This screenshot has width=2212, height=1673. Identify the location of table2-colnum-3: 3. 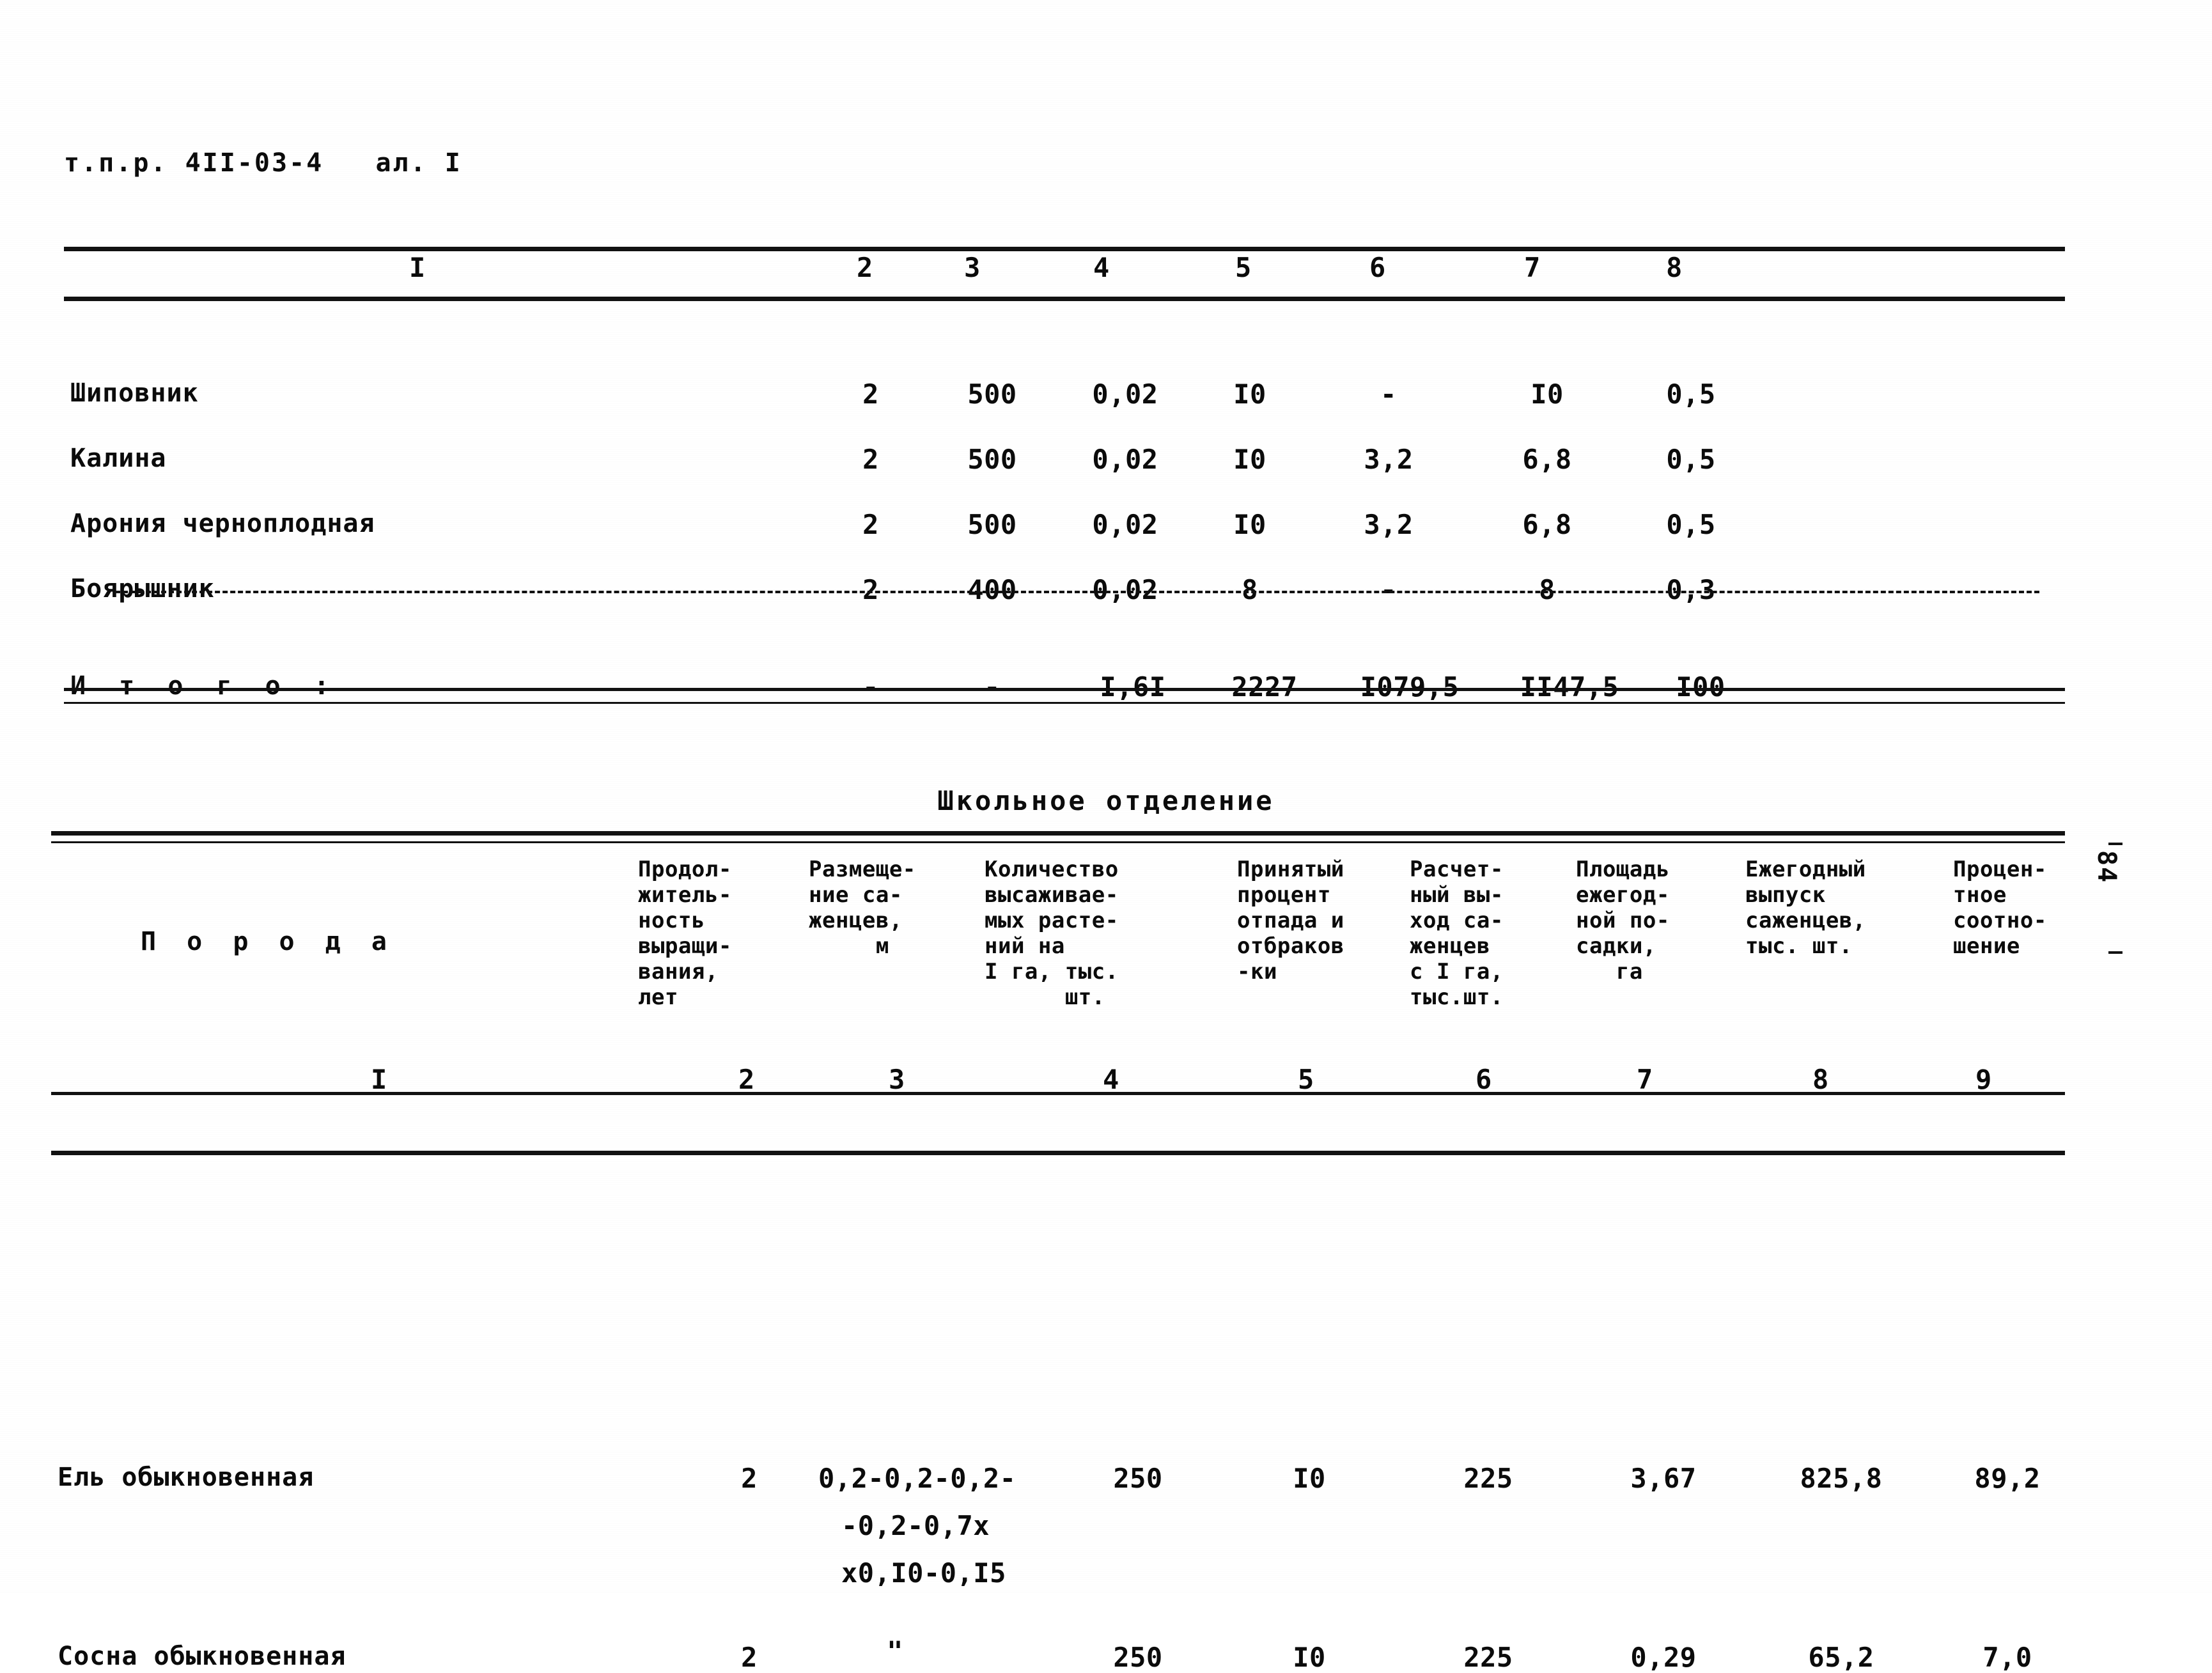
(897, 1079).